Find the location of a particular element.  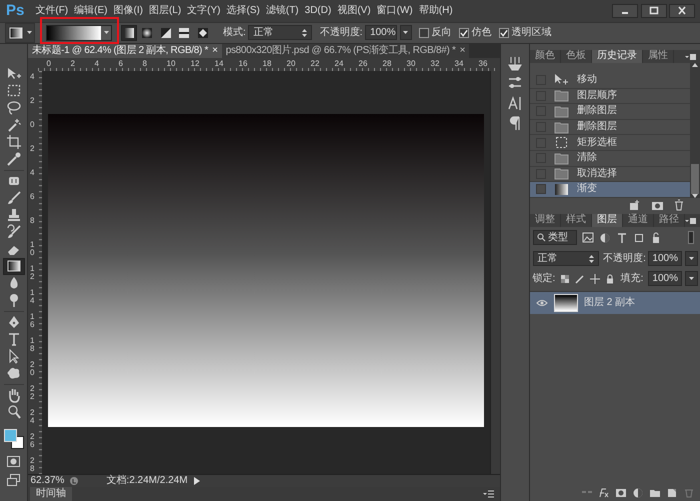

filter-toggle is located at coordinates (691, 237).